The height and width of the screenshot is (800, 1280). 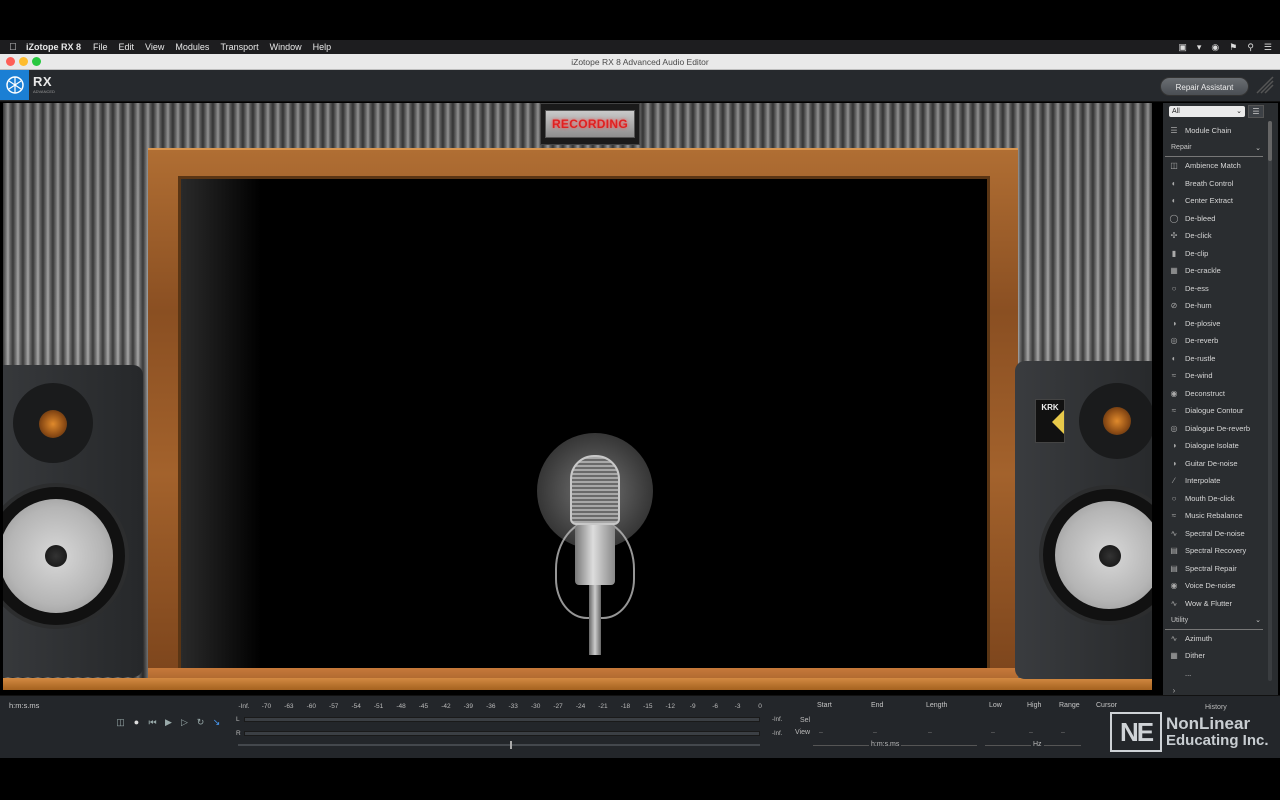 What do you see at coordinates (423, 706) in the screenshot?
I see `meter-tick-label: -45` at bounding box center [423, 706].